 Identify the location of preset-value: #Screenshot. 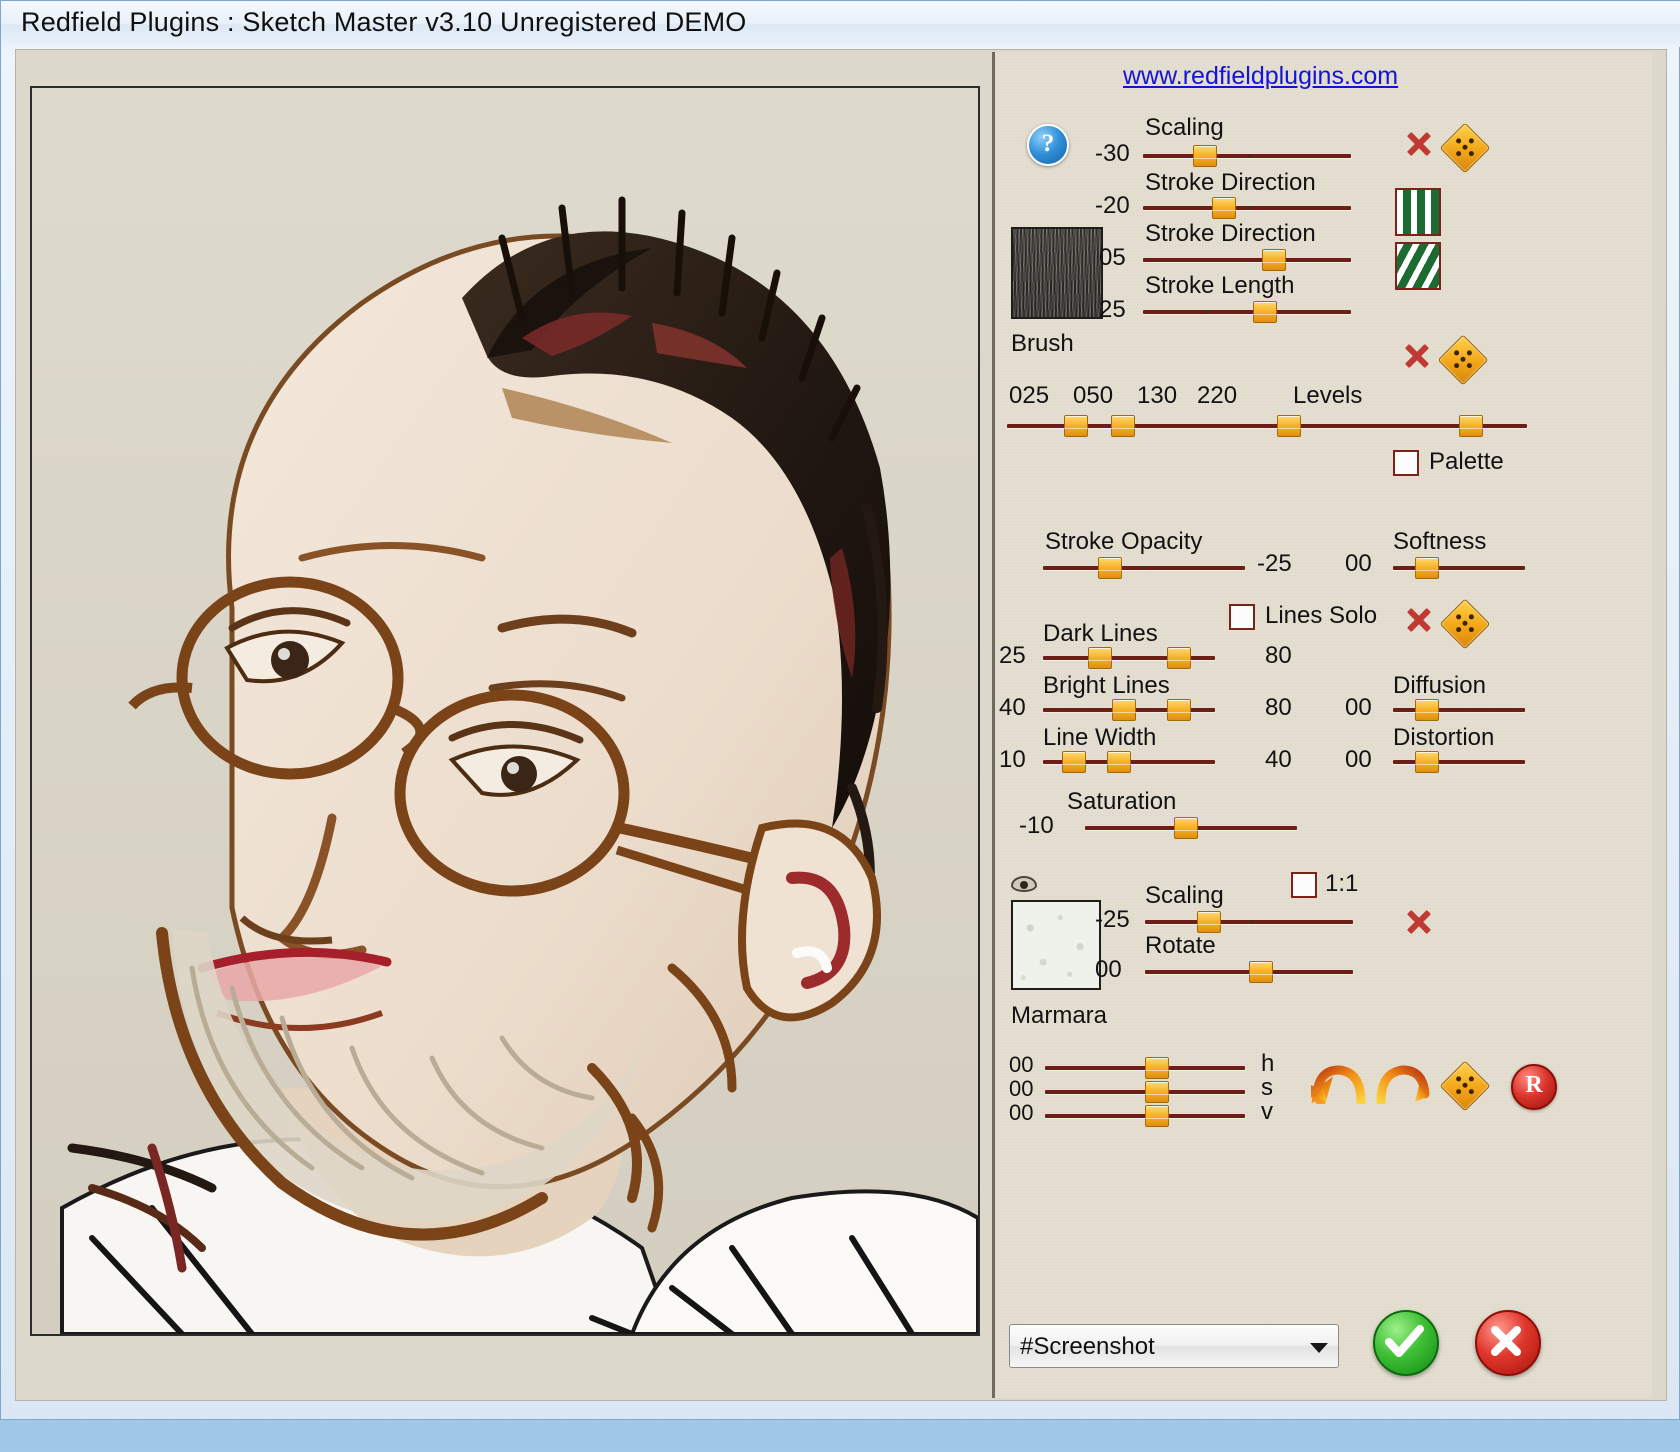
(1087, 1346).